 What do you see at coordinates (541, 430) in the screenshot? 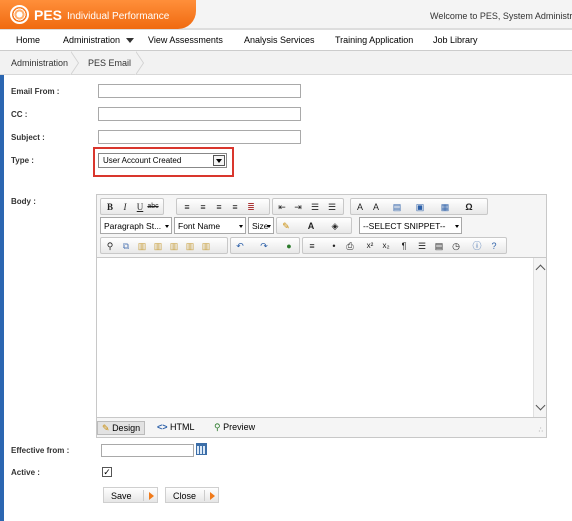
I see `resize-grip-icon: ∴` at bounding box center [541, 430].